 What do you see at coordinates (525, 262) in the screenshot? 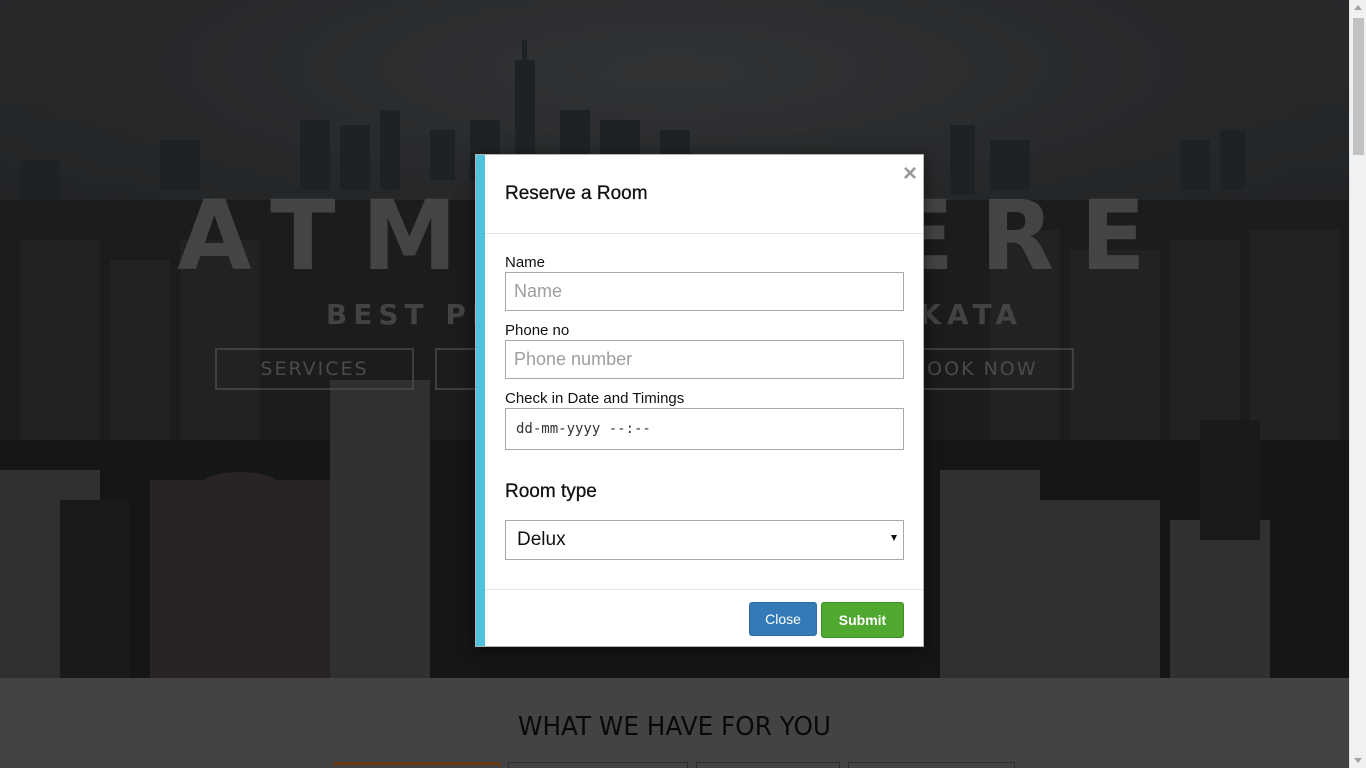
I see `name-label: Name` at bounding box center [525, 262].